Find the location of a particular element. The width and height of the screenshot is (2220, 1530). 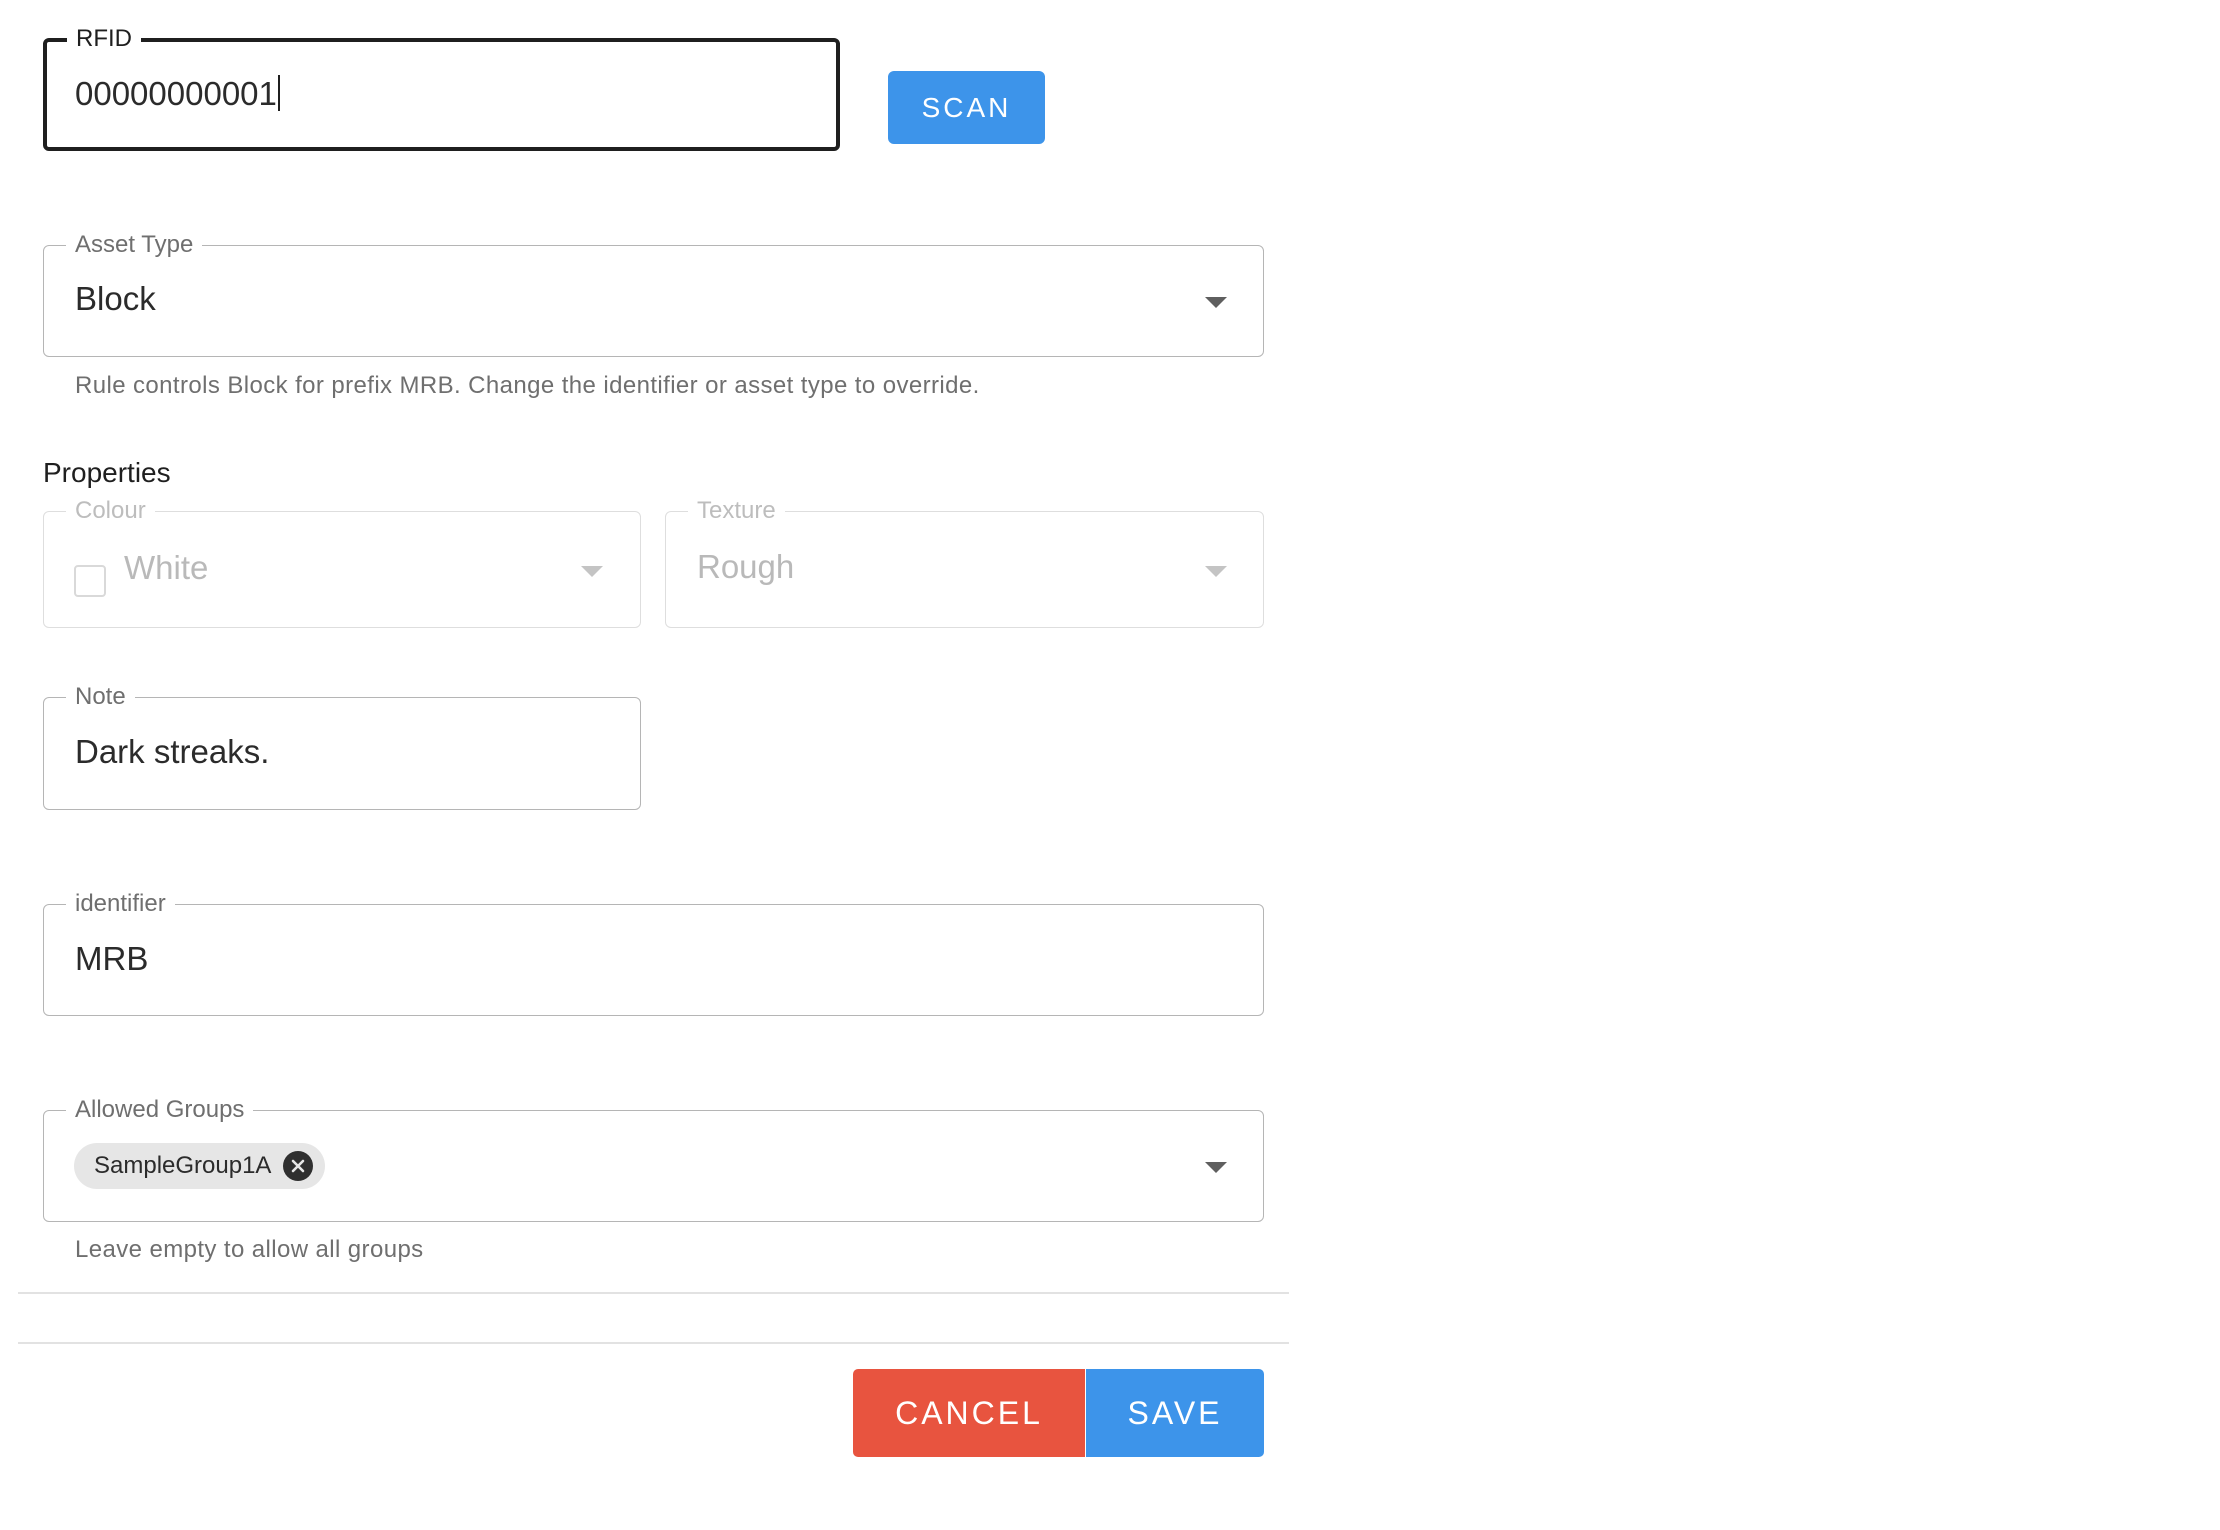

cancel-button-label: CANCEL is located at coordinates (969, 1412).